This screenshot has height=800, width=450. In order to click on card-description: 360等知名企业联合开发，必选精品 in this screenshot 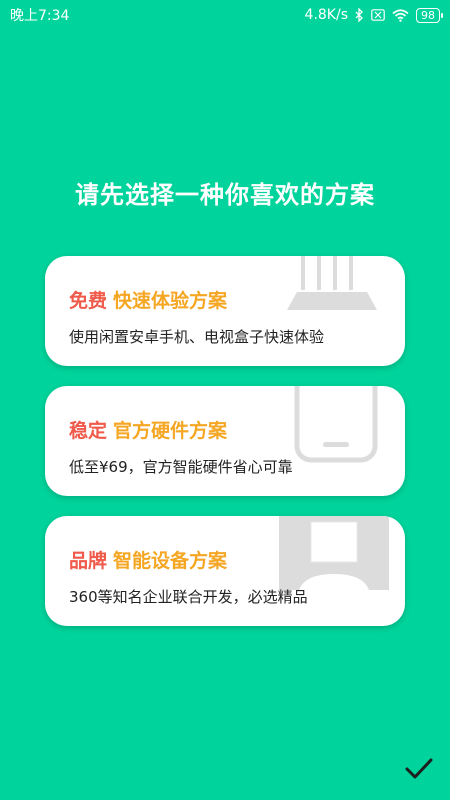, I will do `click(188, 597)`.